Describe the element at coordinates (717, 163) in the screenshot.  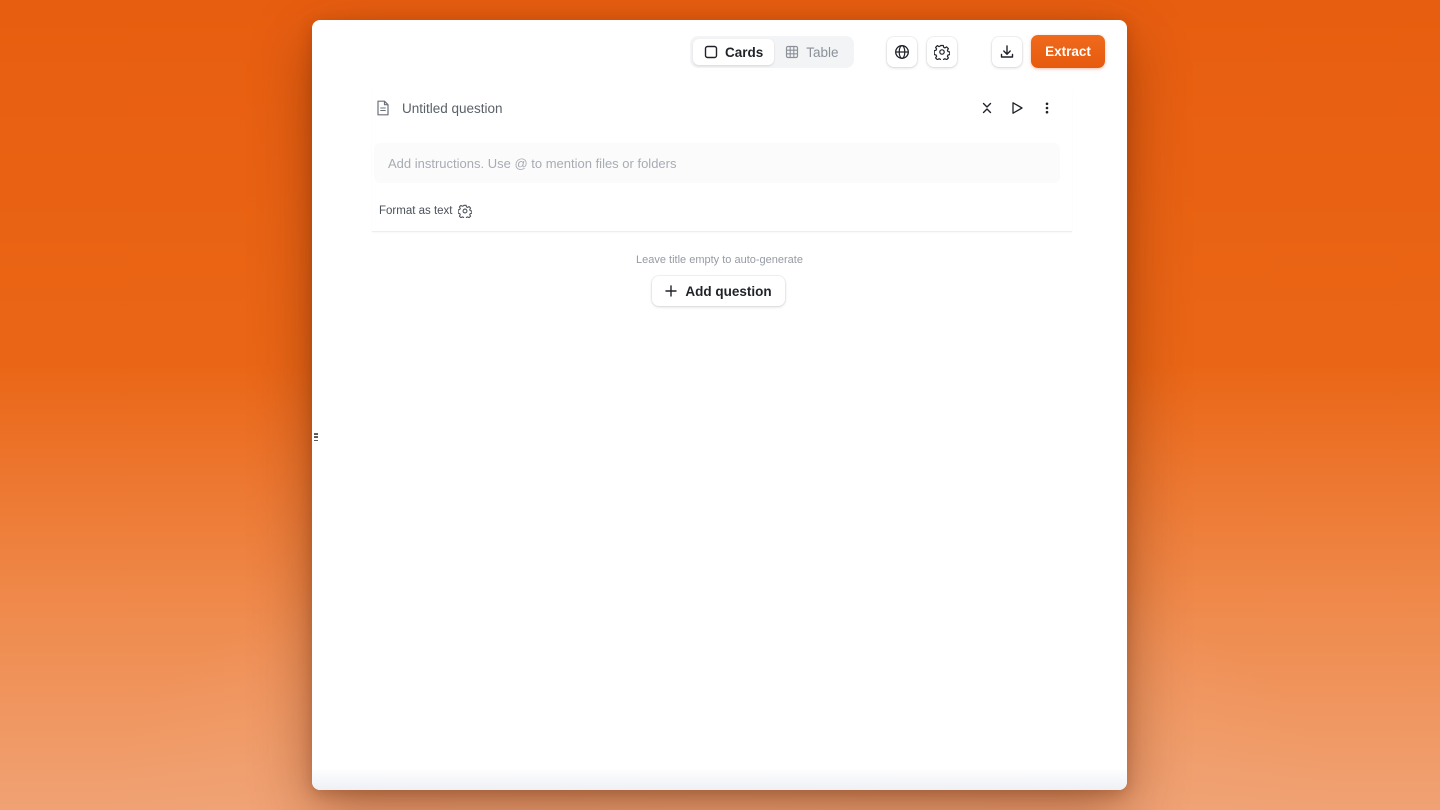
I see `instructions-input` at that location.